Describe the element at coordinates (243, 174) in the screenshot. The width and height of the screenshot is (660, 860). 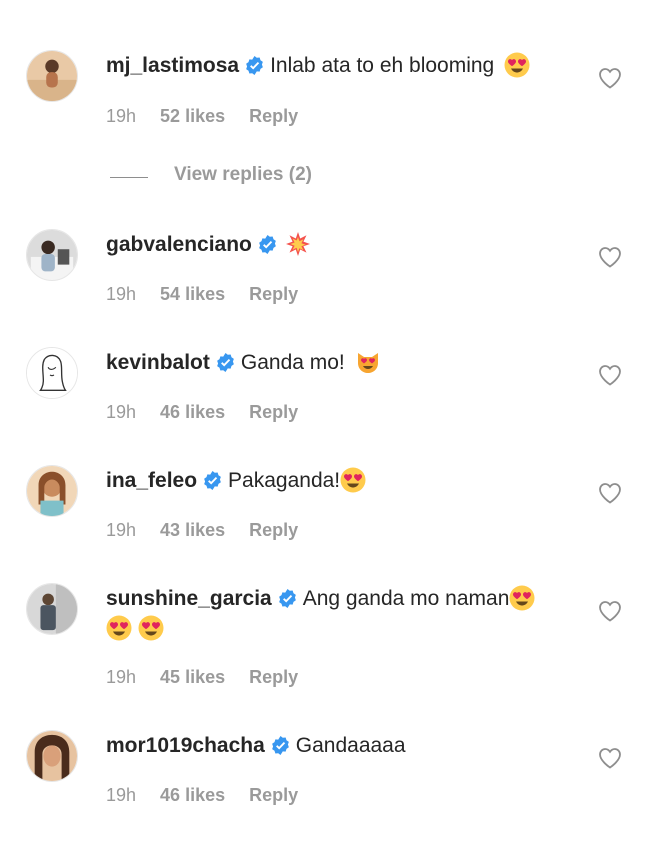
I see `view-replies-label: View replies (2)` at that location.